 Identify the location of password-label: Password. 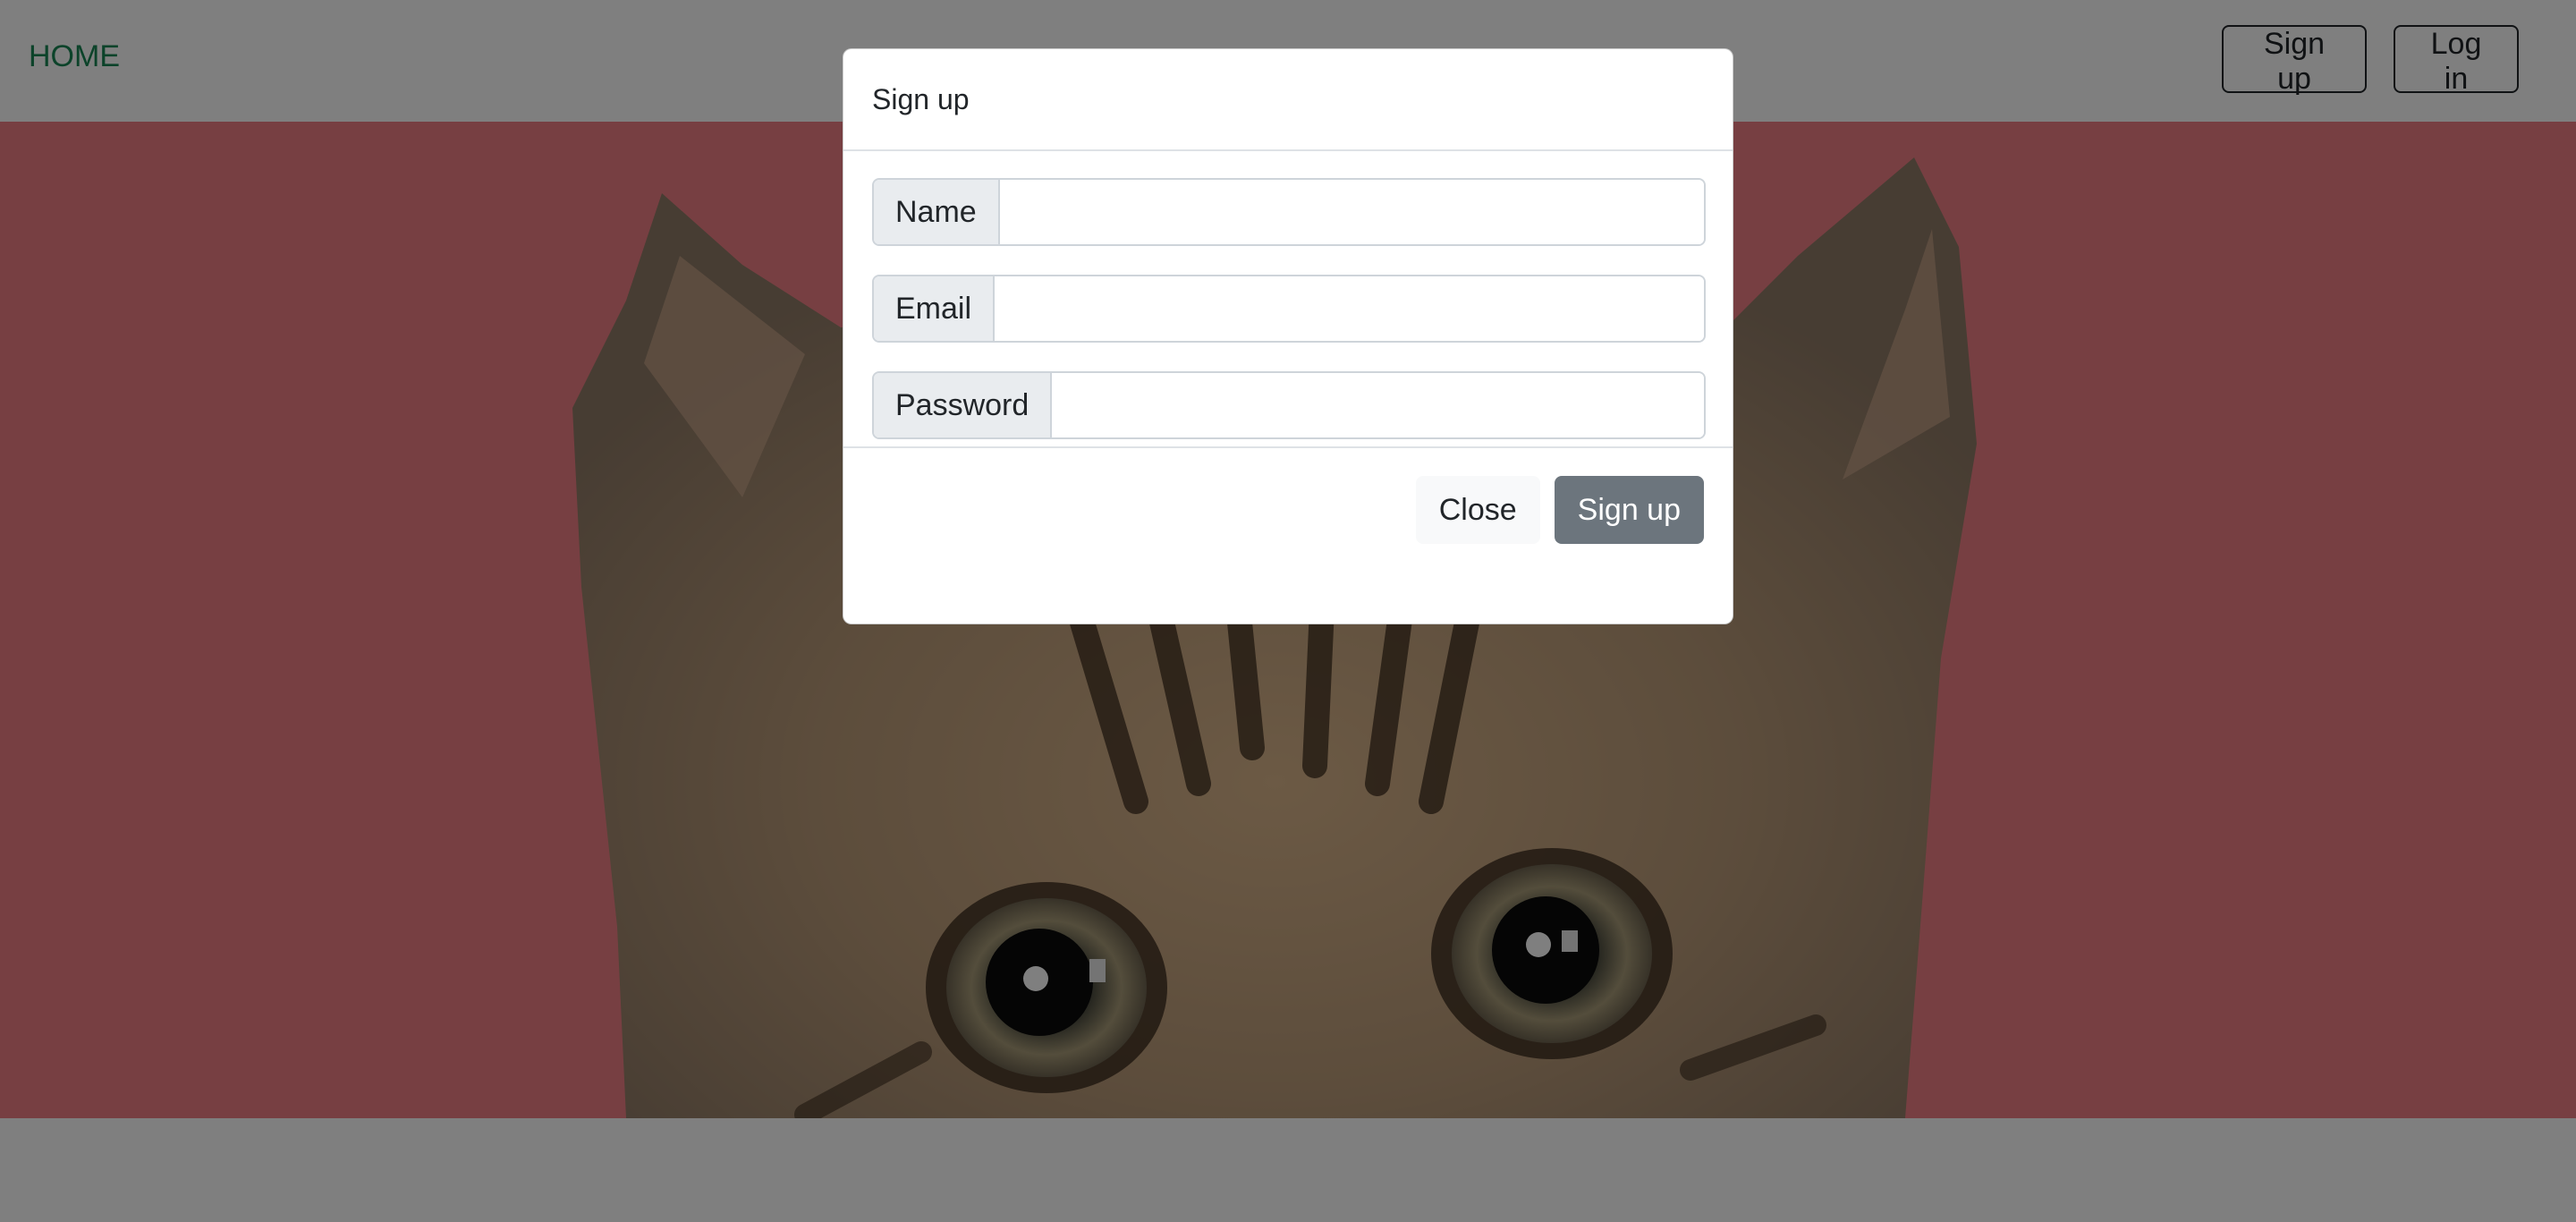
(963, 405).